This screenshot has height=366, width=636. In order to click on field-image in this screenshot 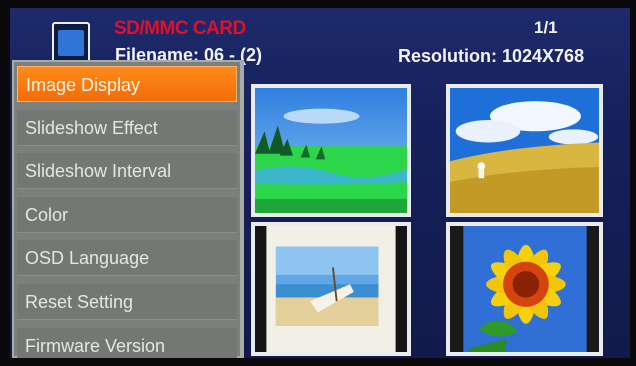, I will do `click(524, 150)`.